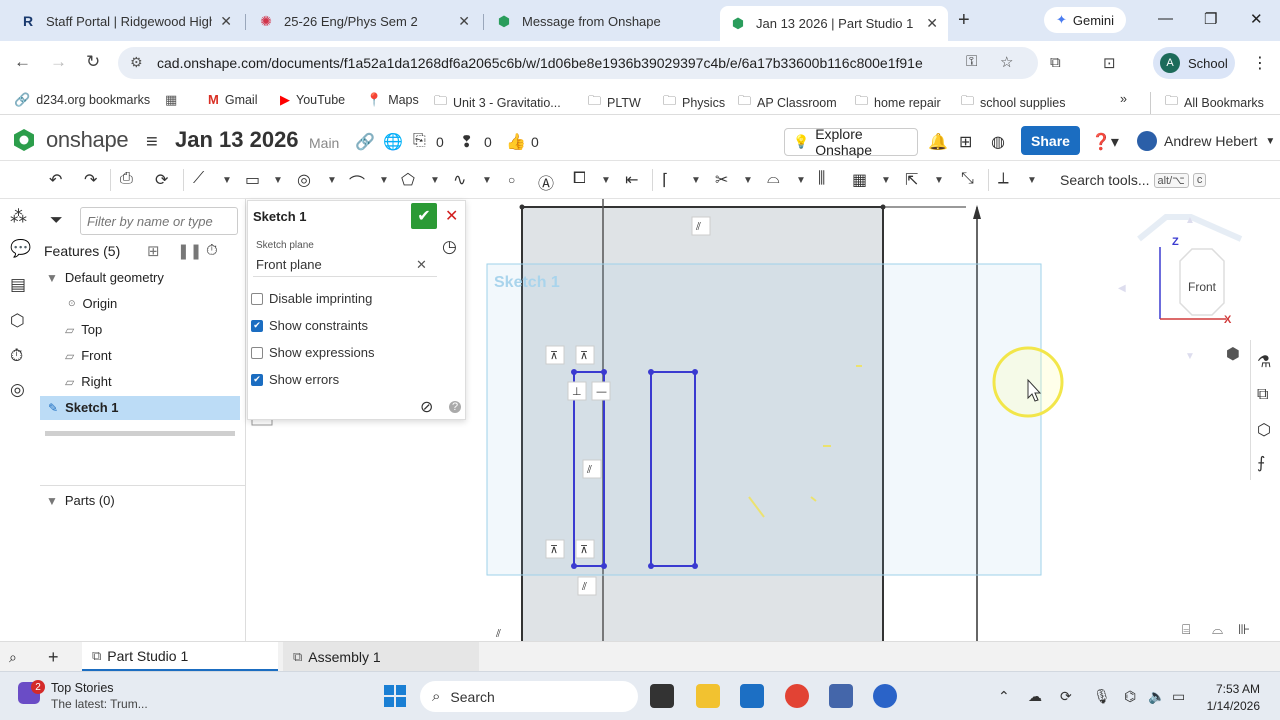  What do you see at coordinates (546, 182) in the screenshot?
I see `text-tool-icon: Ⓐ` at bounding box center [546, 182].